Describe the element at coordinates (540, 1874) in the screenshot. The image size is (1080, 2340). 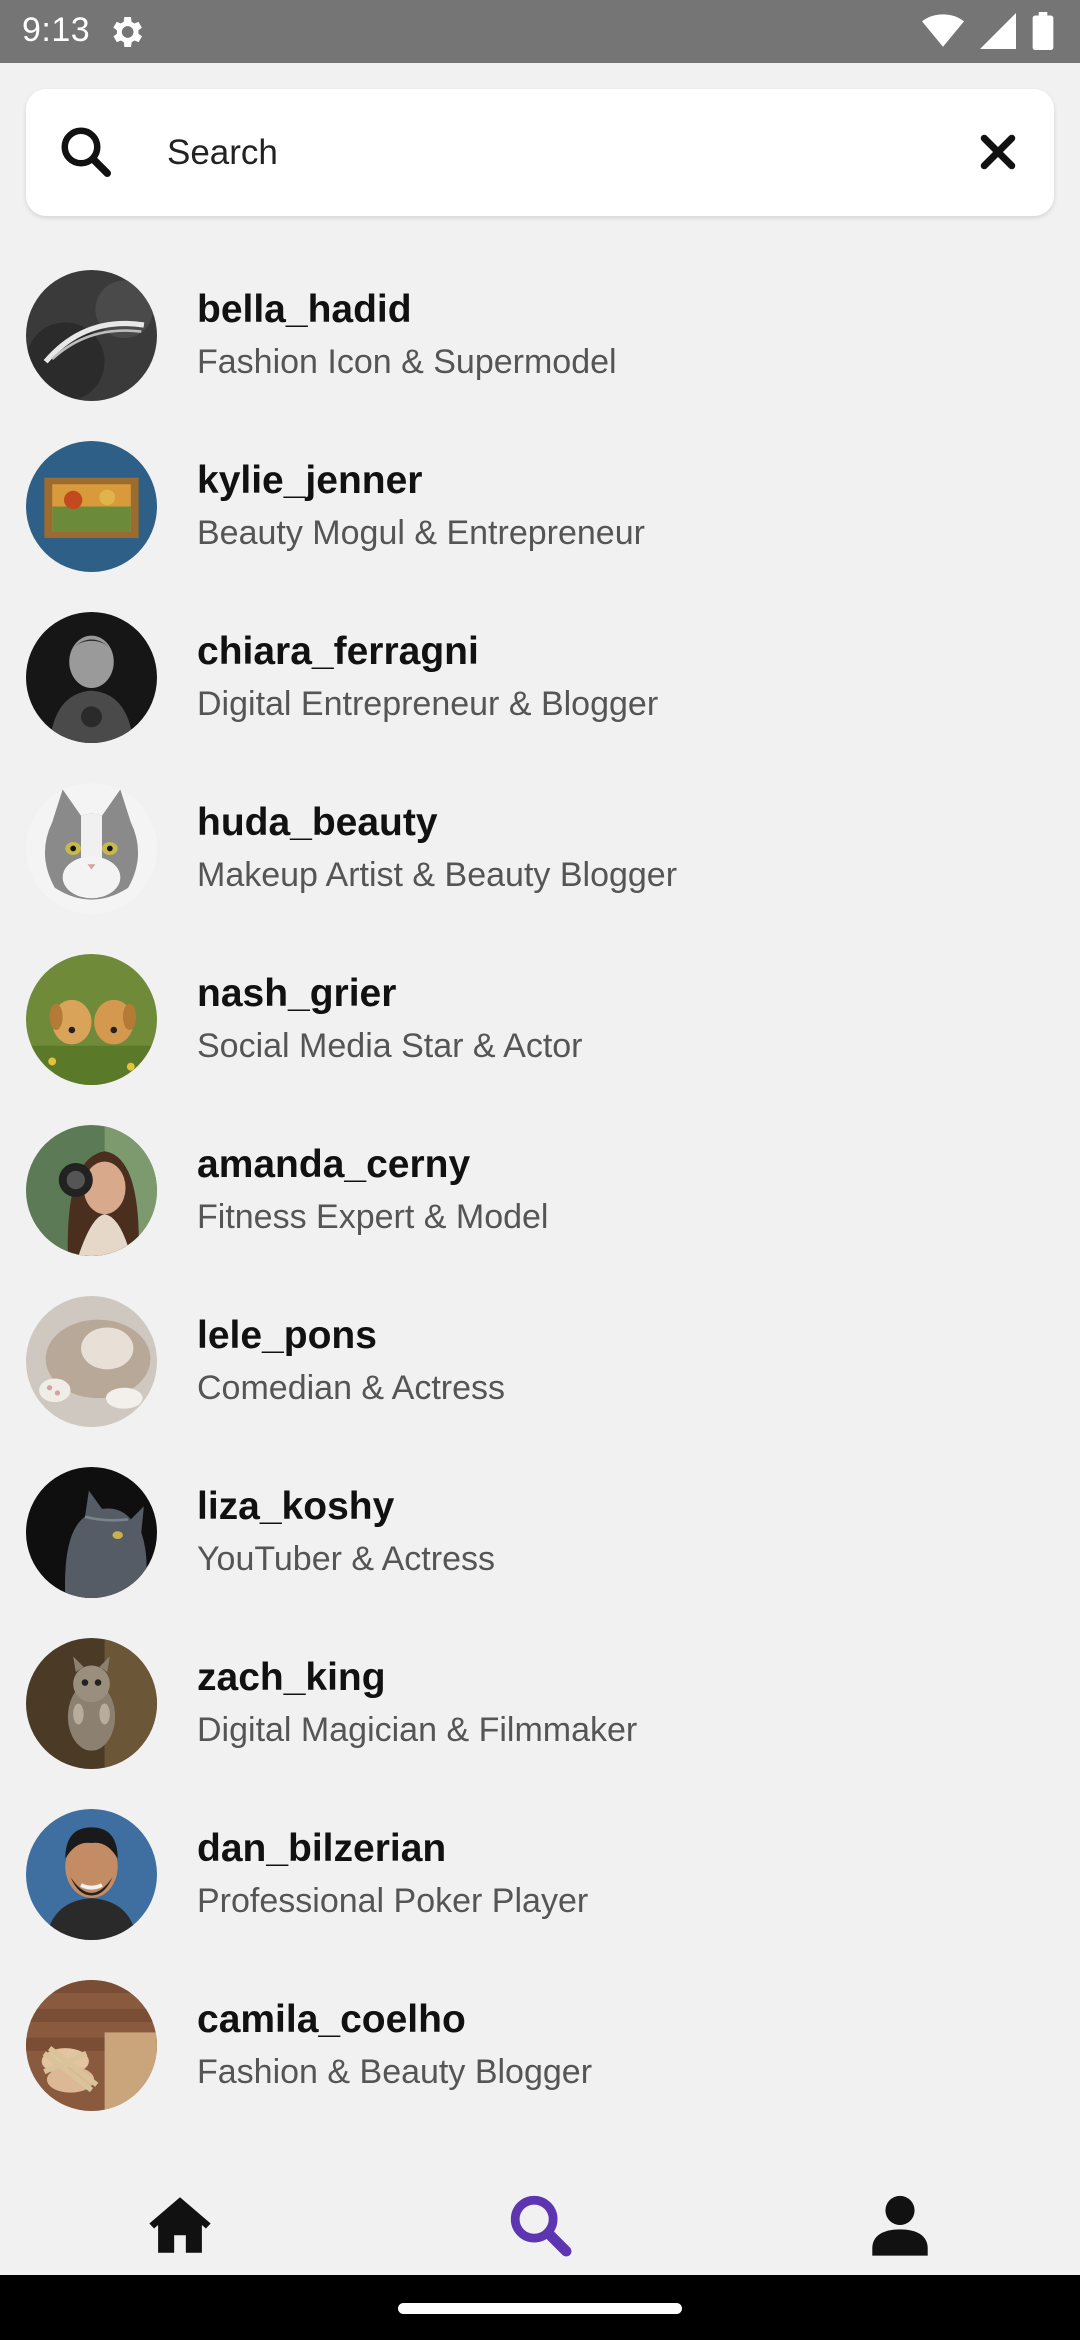
I see `user-list-item: dan_bilzerian Professional Poker Player` at that location.